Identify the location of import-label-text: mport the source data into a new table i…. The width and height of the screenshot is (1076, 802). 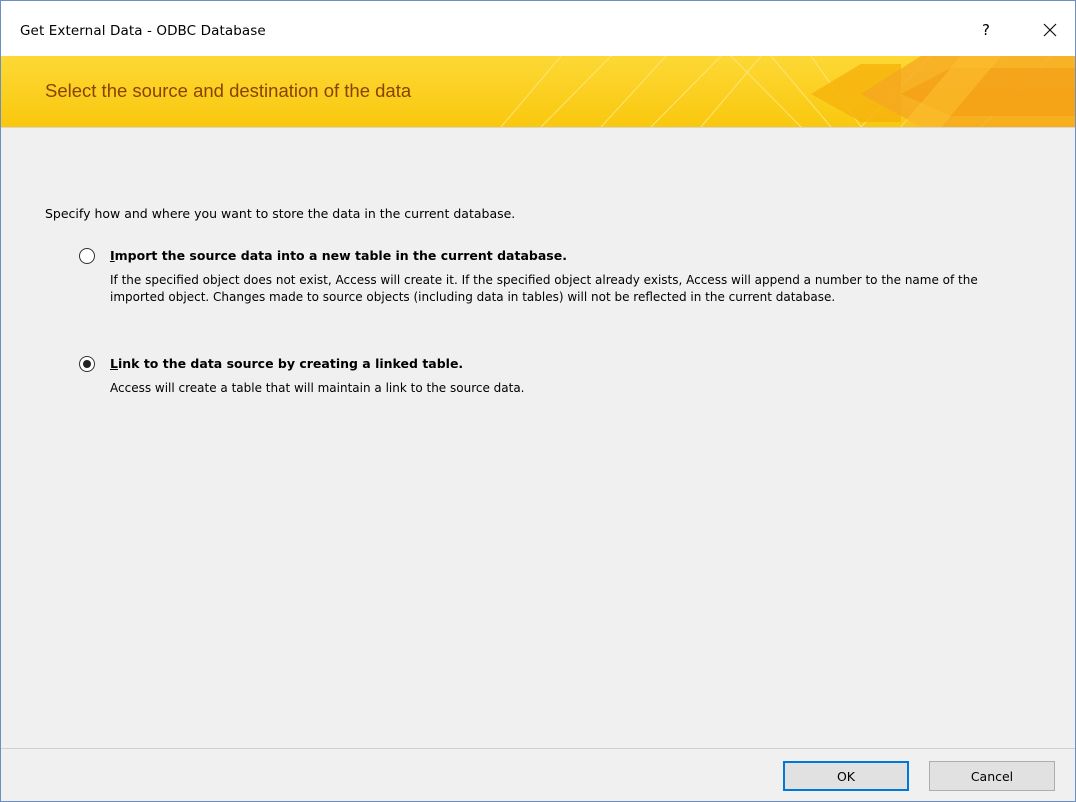
(340, 255).